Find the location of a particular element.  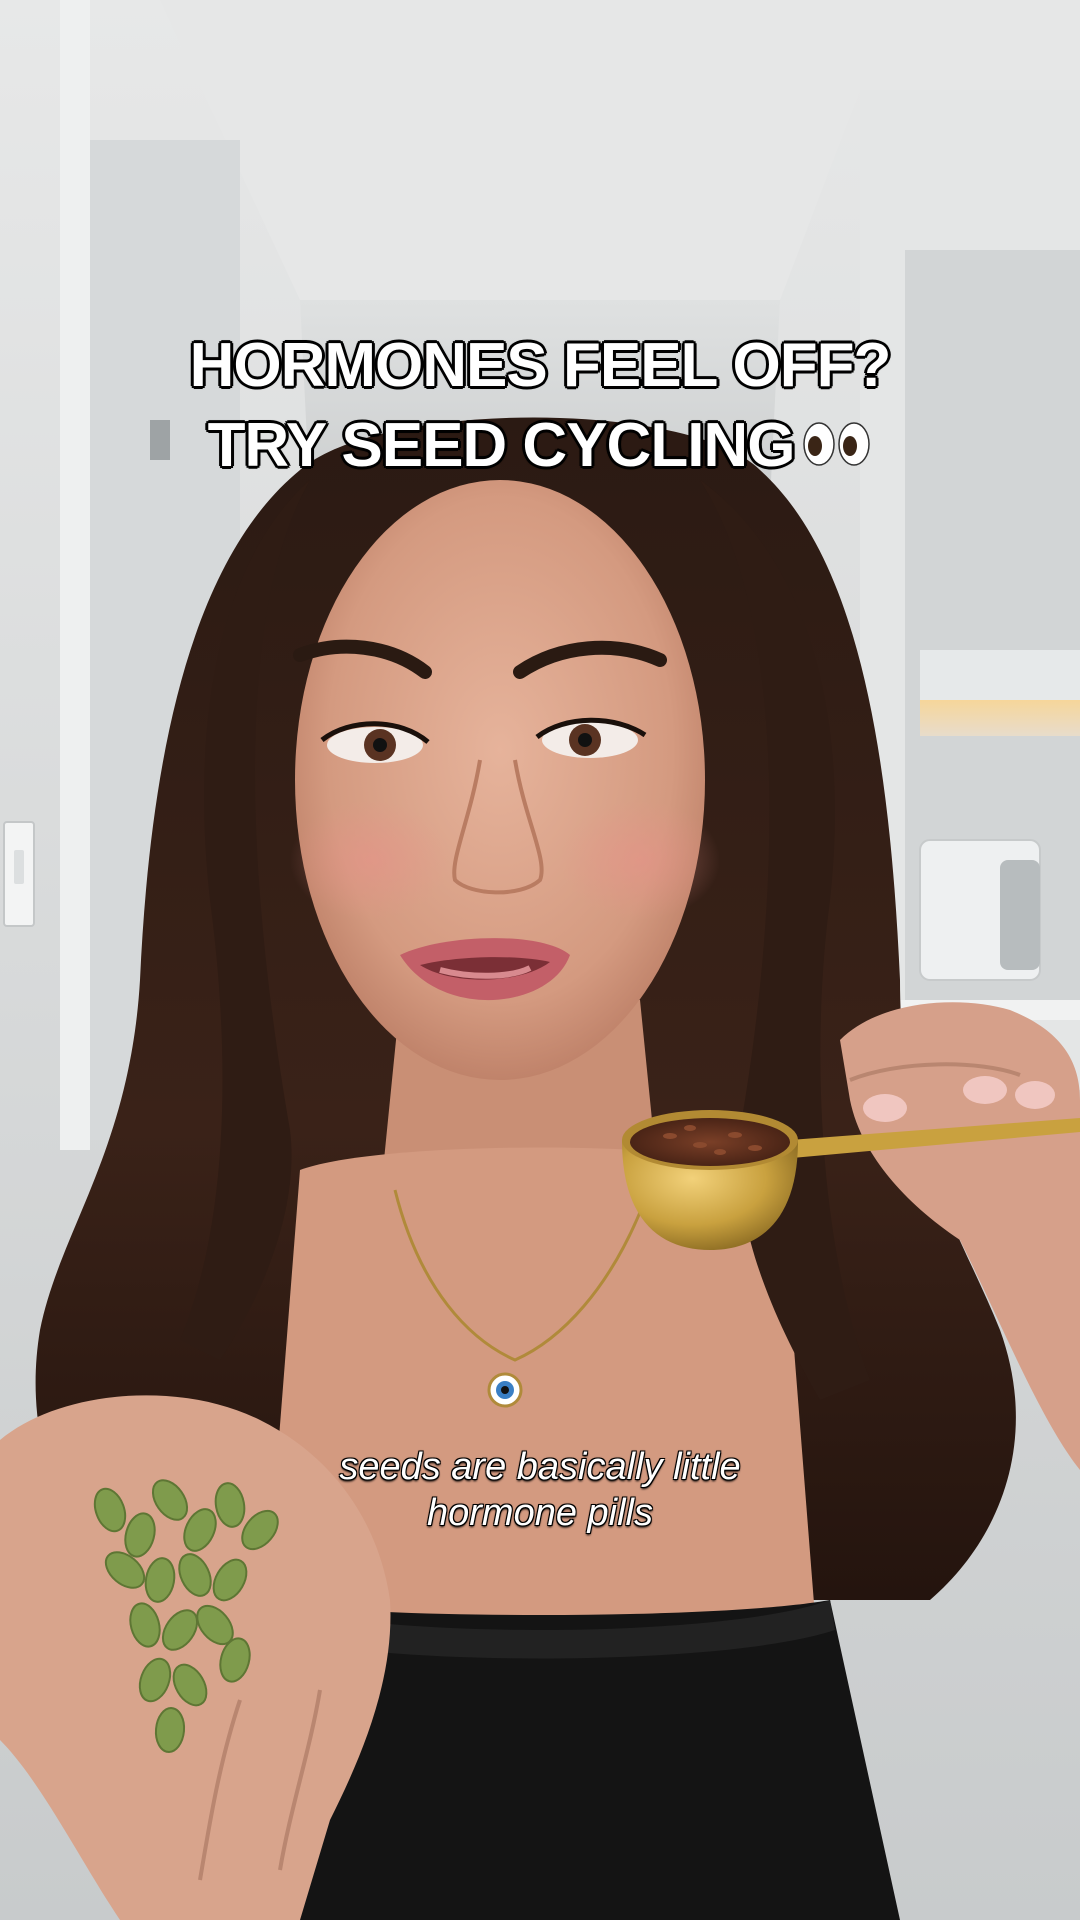

cheek-right is located at coordinates (640, 860).